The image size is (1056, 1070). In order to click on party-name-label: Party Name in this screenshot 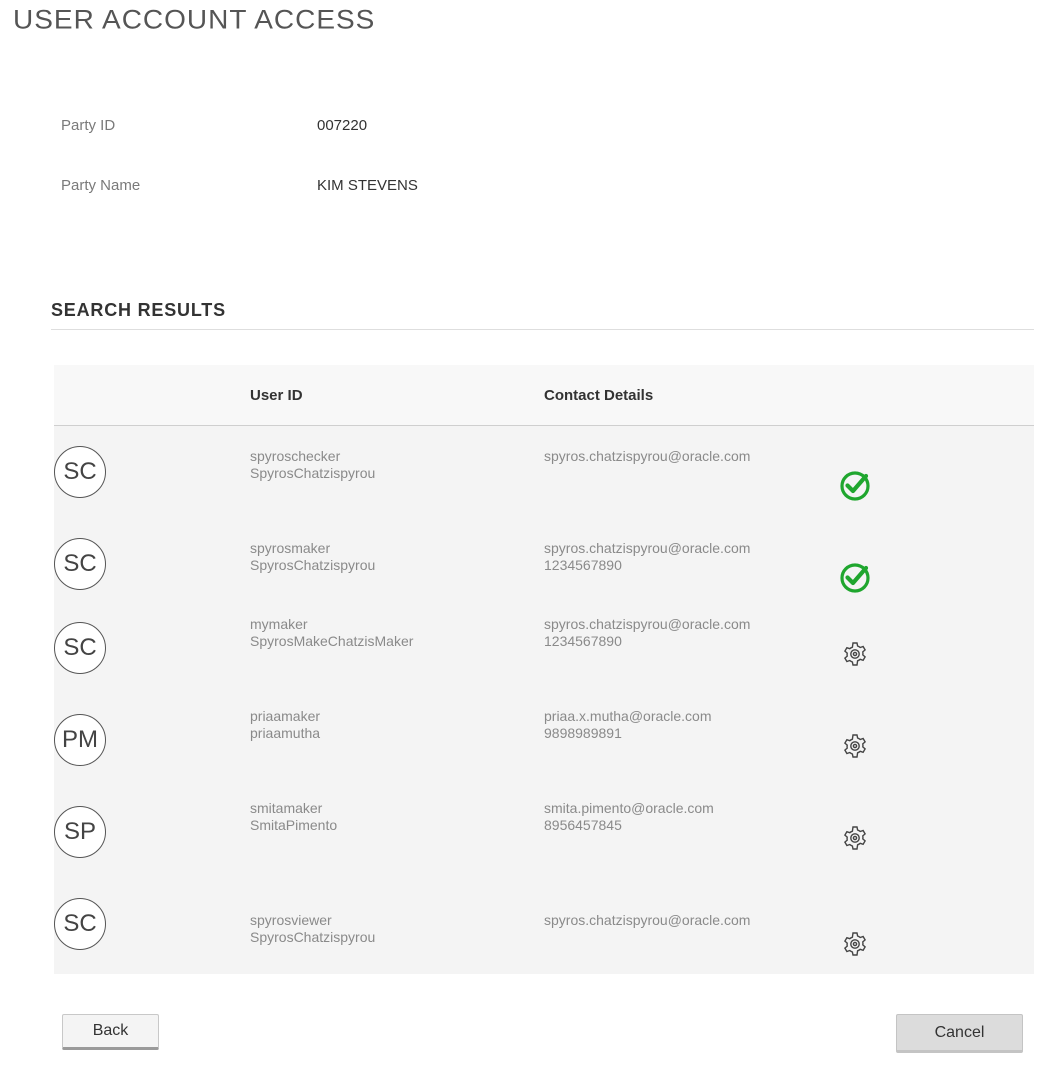, I will do `click(101, 185)`.